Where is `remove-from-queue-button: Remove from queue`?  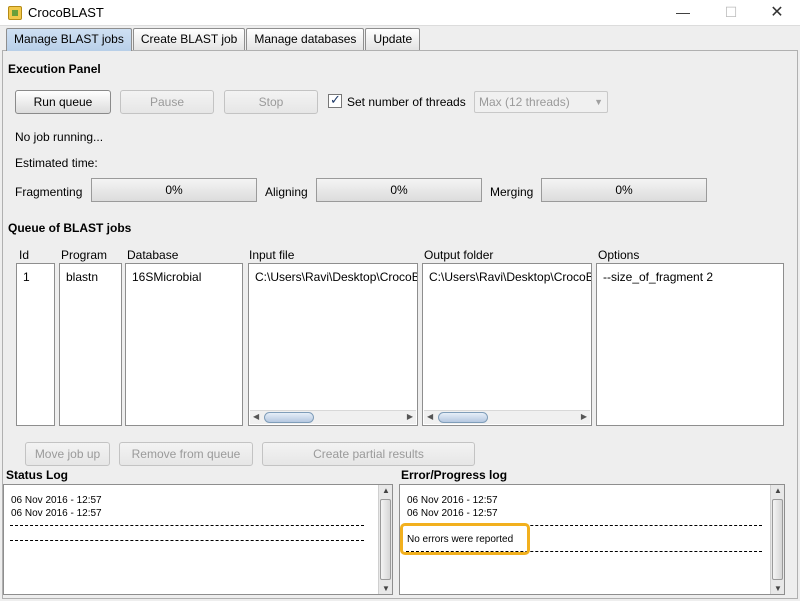
remove-from-queue-button: Remove from queue is located at coordinates (186, 454).